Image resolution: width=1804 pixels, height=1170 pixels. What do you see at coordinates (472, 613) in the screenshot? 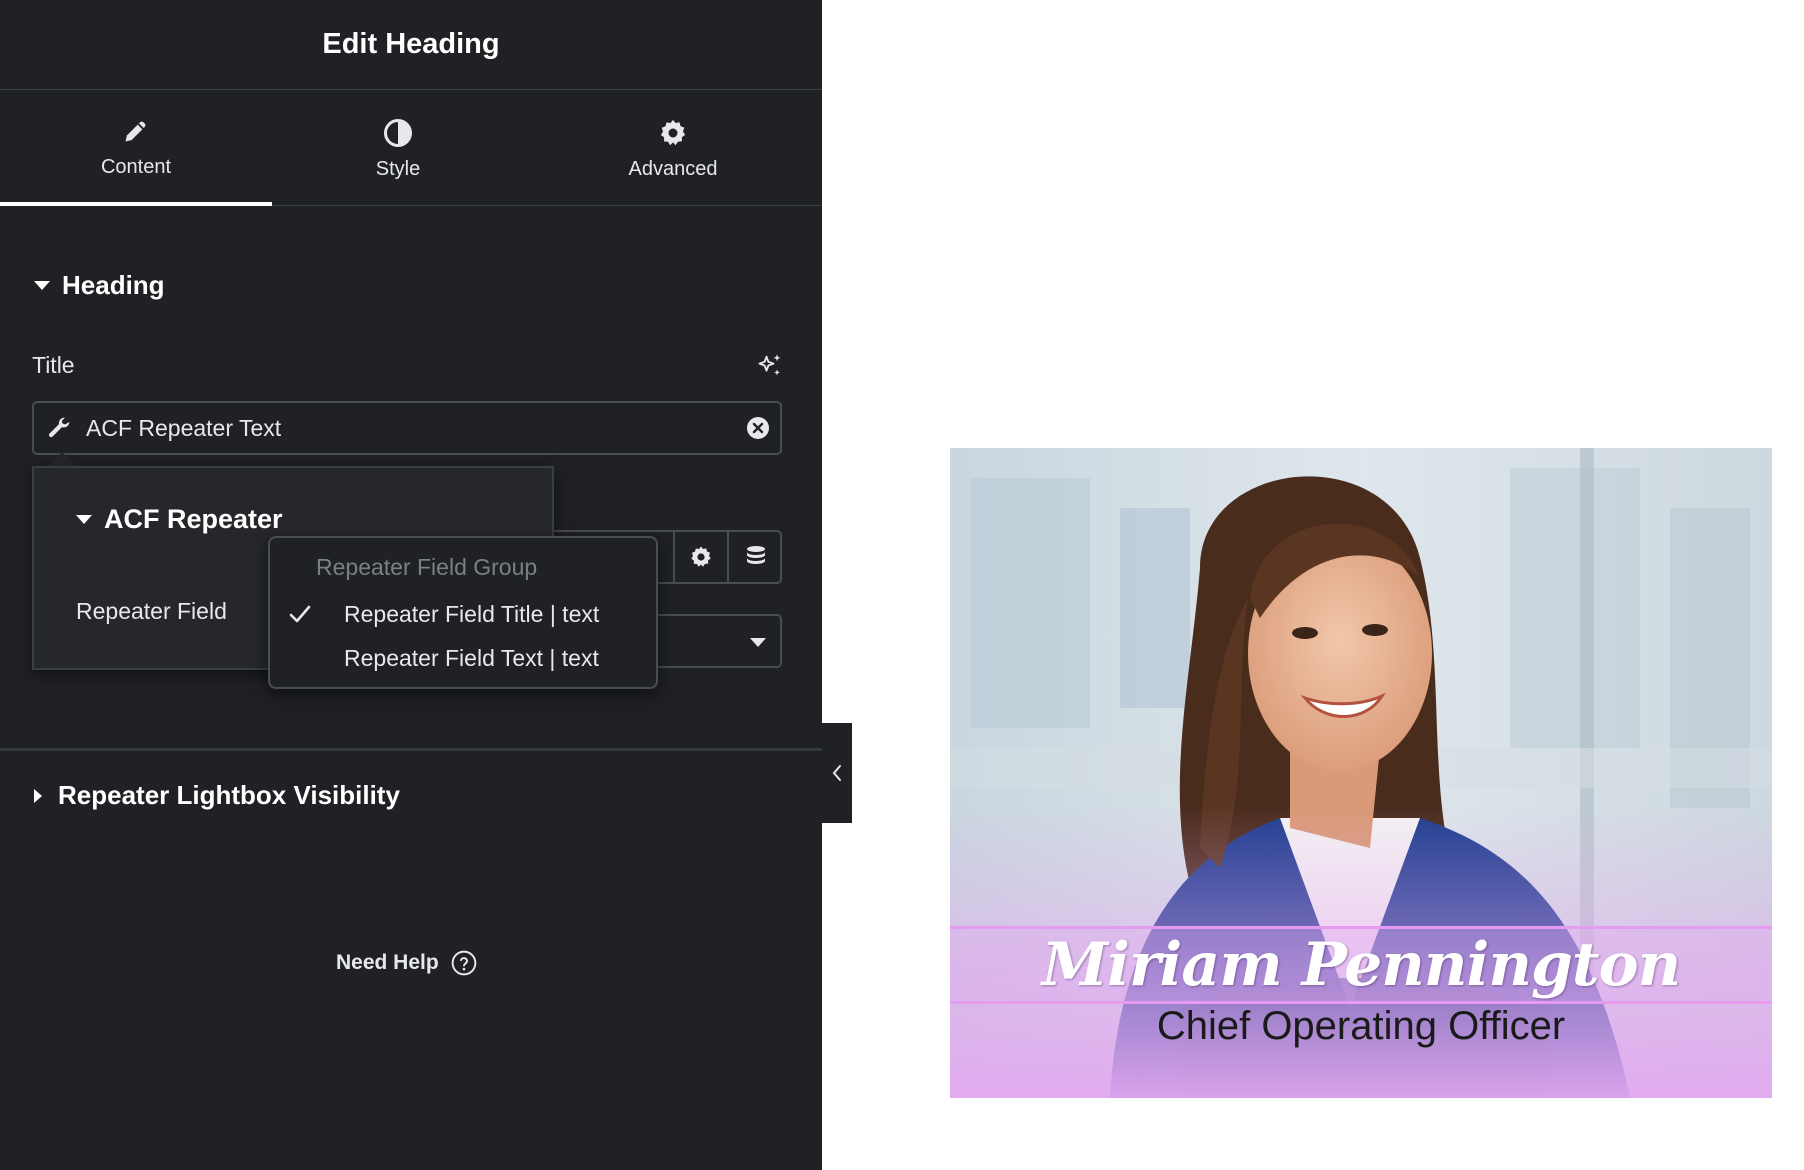
I see `dropdown-option-label: Repeater Field Title | text` at bounding box center [472, 613].